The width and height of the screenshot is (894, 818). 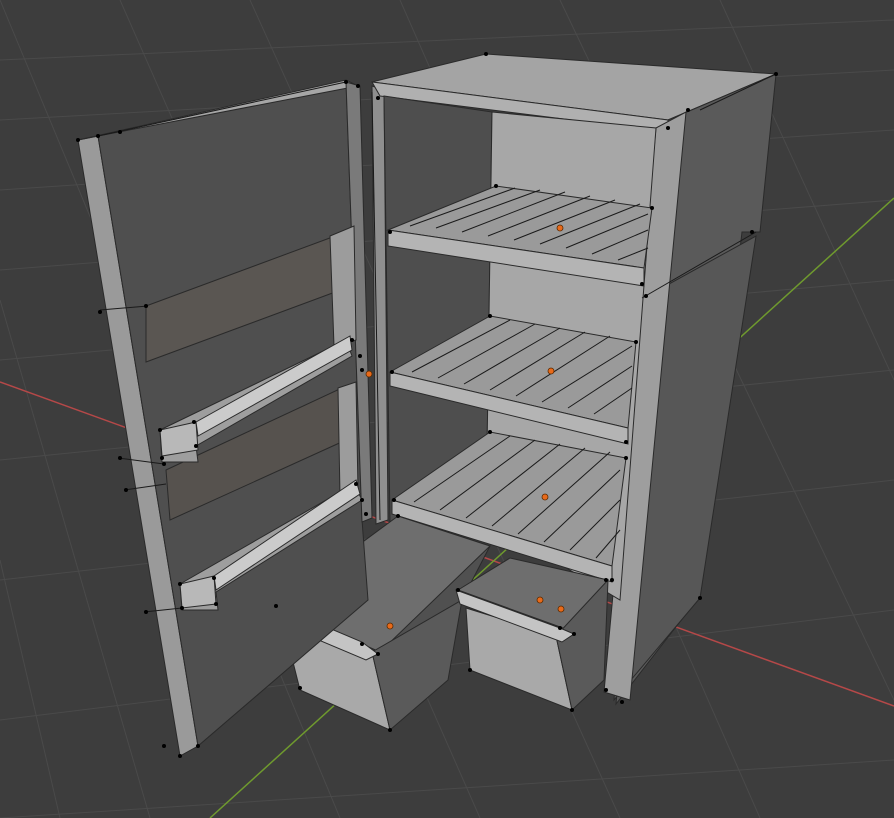 What do you see at coordinates (540, 600) in the screenshot?
I see `drawer-right-origin-a` at bounding box center [540, 600].